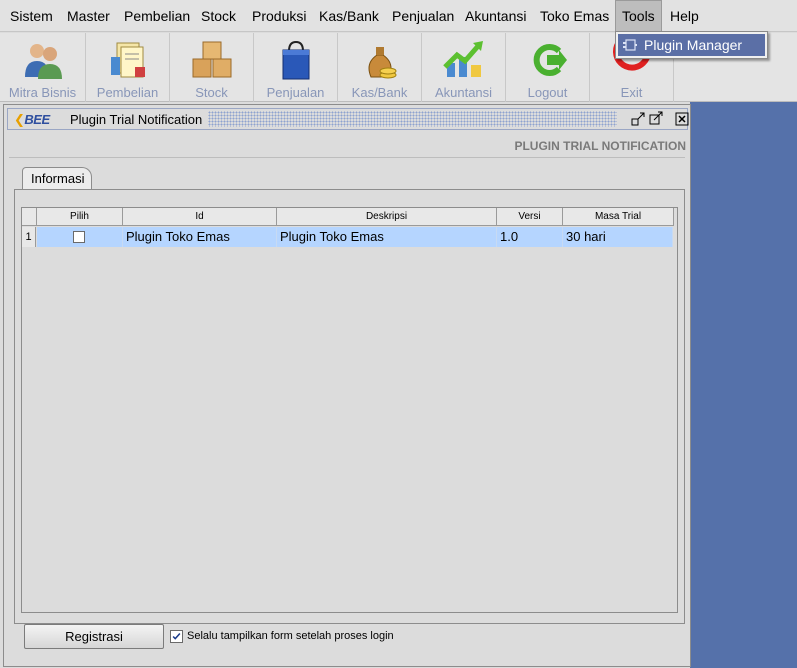 The height and width of the screenshot is (668, 797). Describe the element at coordinates (387, 237) in the screenshot. I see `cell-deskripsi: Plugin Toko Emas` at that location.